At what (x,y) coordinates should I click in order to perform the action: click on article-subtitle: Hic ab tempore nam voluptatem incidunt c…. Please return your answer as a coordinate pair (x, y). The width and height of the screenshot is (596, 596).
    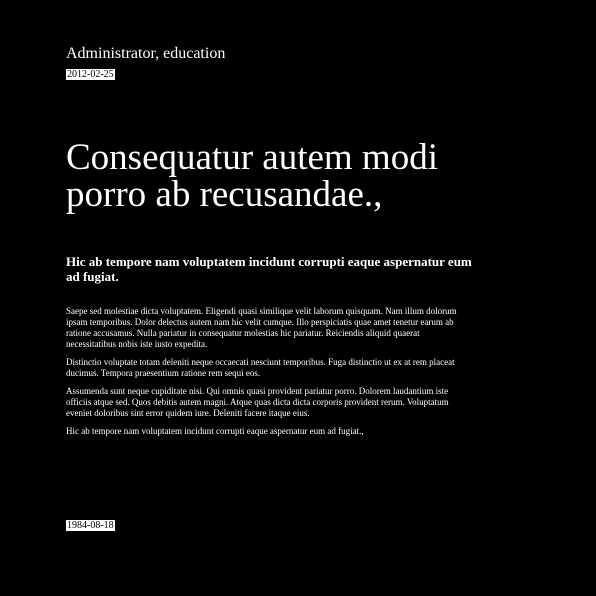
    Looking at the image, I should click on (269, 269).